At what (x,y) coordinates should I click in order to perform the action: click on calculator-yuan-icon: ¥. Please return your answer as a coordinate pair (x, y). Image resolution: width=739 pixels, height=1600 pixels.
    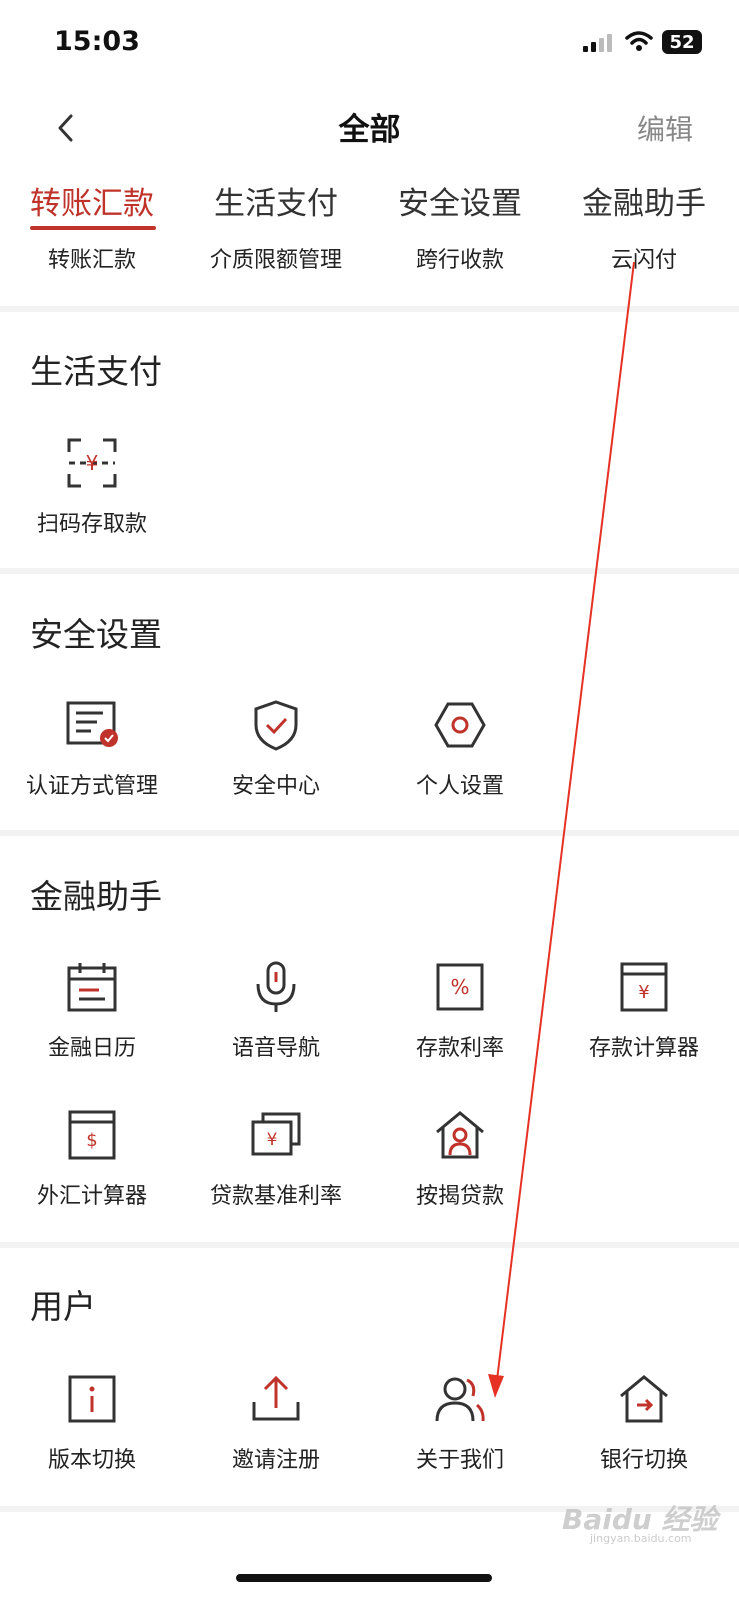
    Looking at the image, I should click on (644, 987).